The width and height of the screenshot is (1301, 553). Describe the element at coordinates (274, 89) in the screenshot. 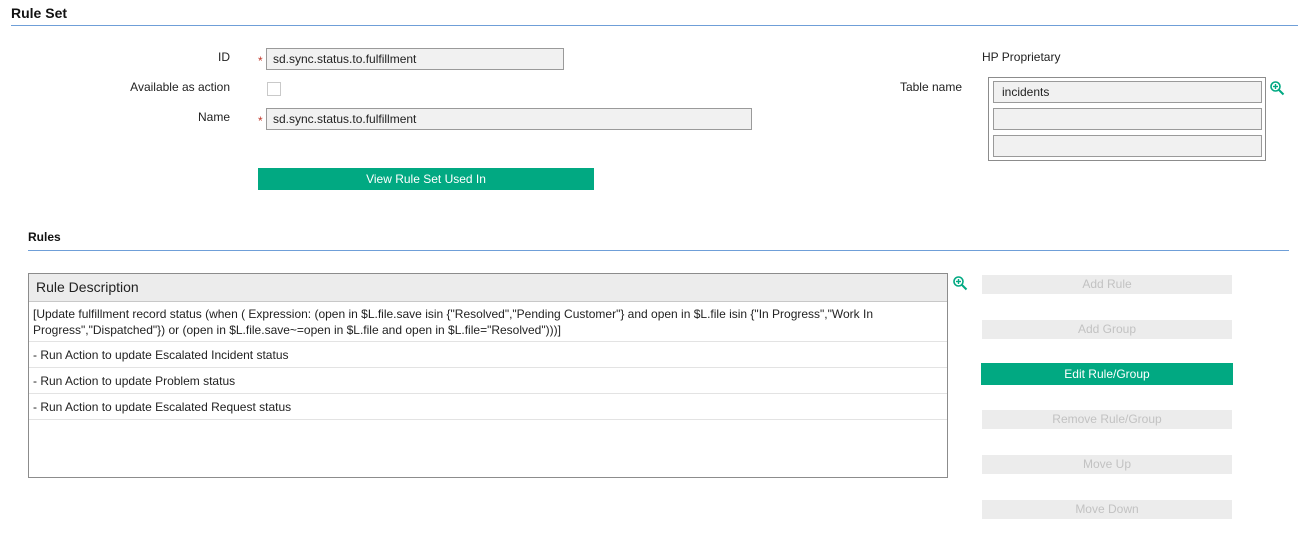

I see `available-as-action-checkbox` at that location.